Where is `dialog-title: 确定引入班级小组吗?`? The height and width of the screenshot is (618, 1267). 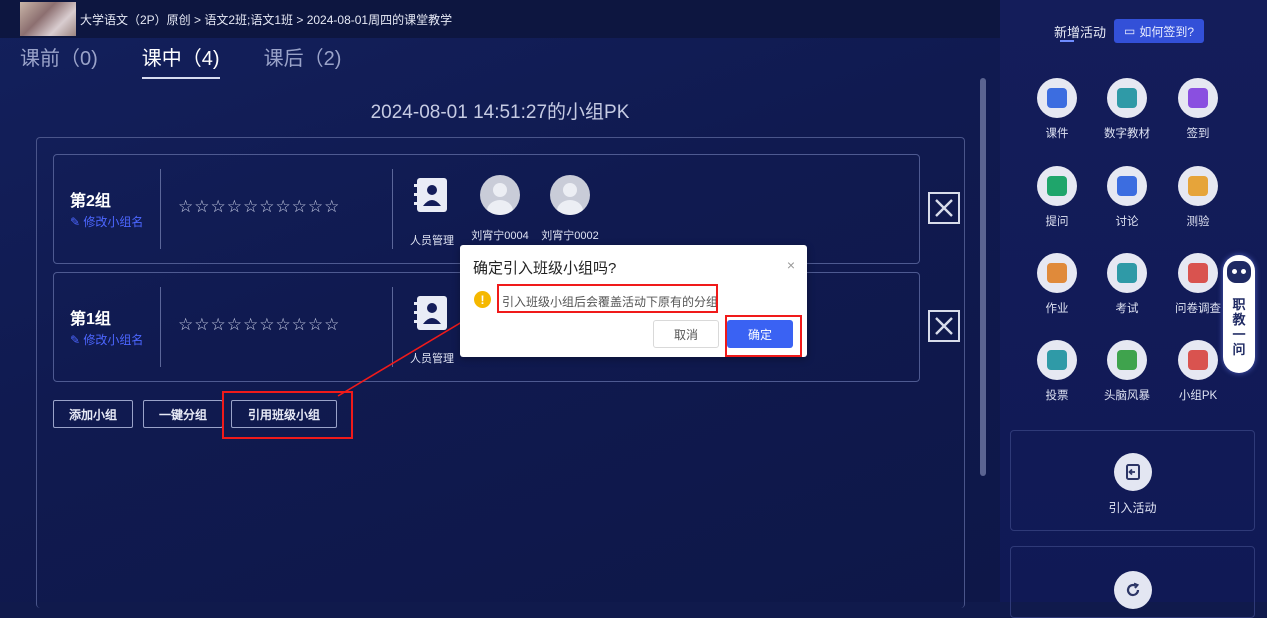 dialog-title: 确定引入班级小组吗? is located at coordinates (545, 268).